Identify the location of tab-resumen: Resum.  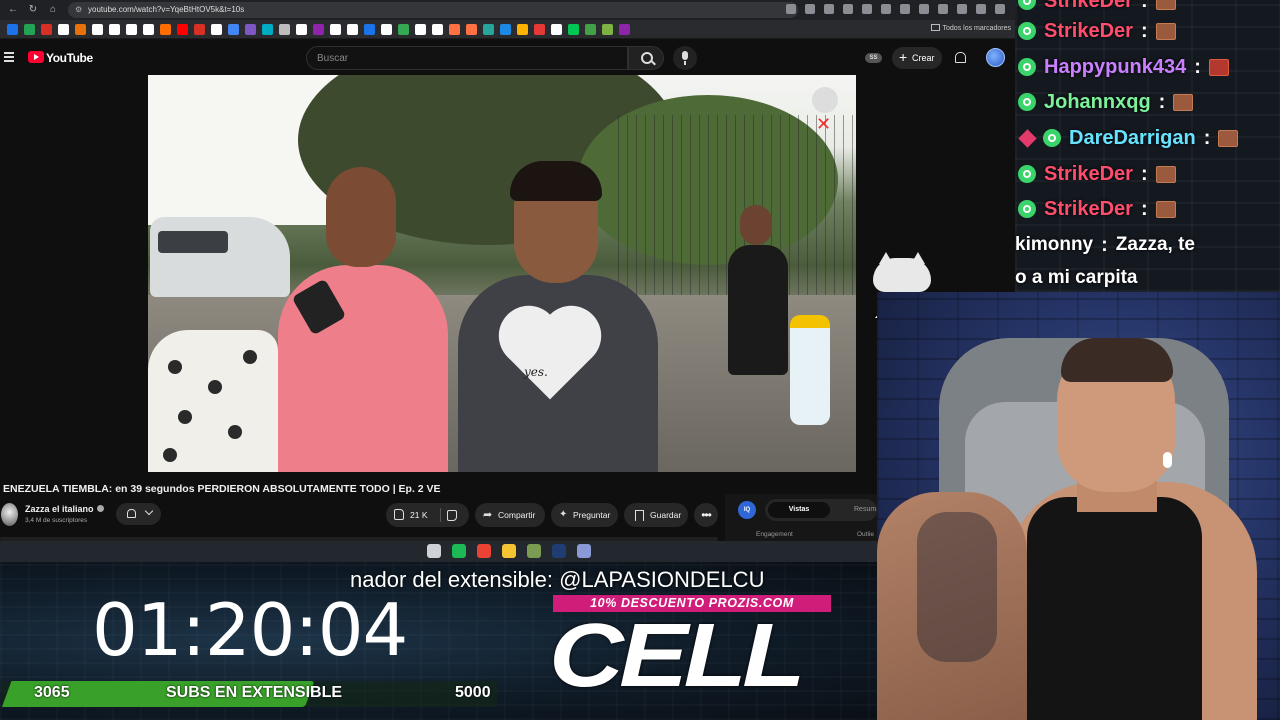
(865, 510).